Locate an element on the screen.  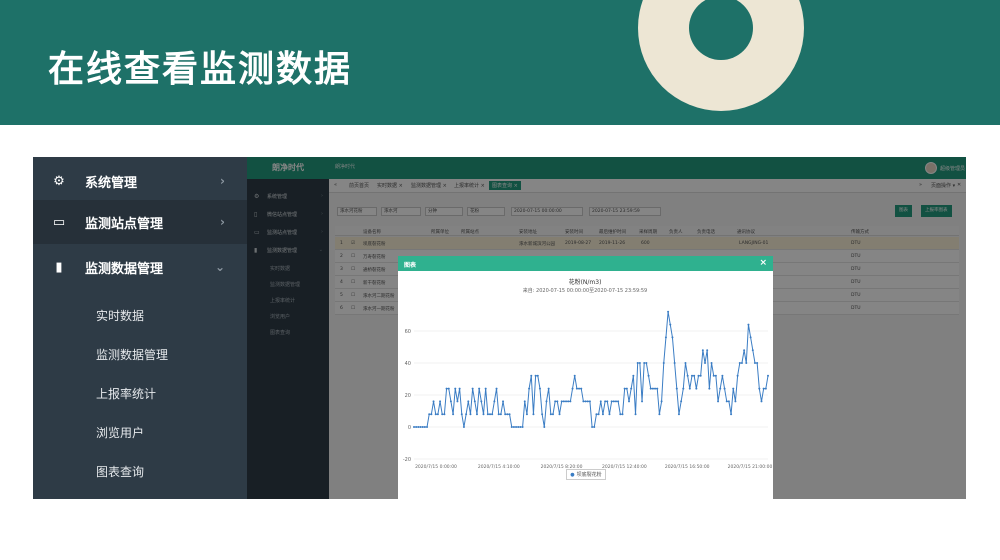
close-icon: × is located at coordinates (763, 263).